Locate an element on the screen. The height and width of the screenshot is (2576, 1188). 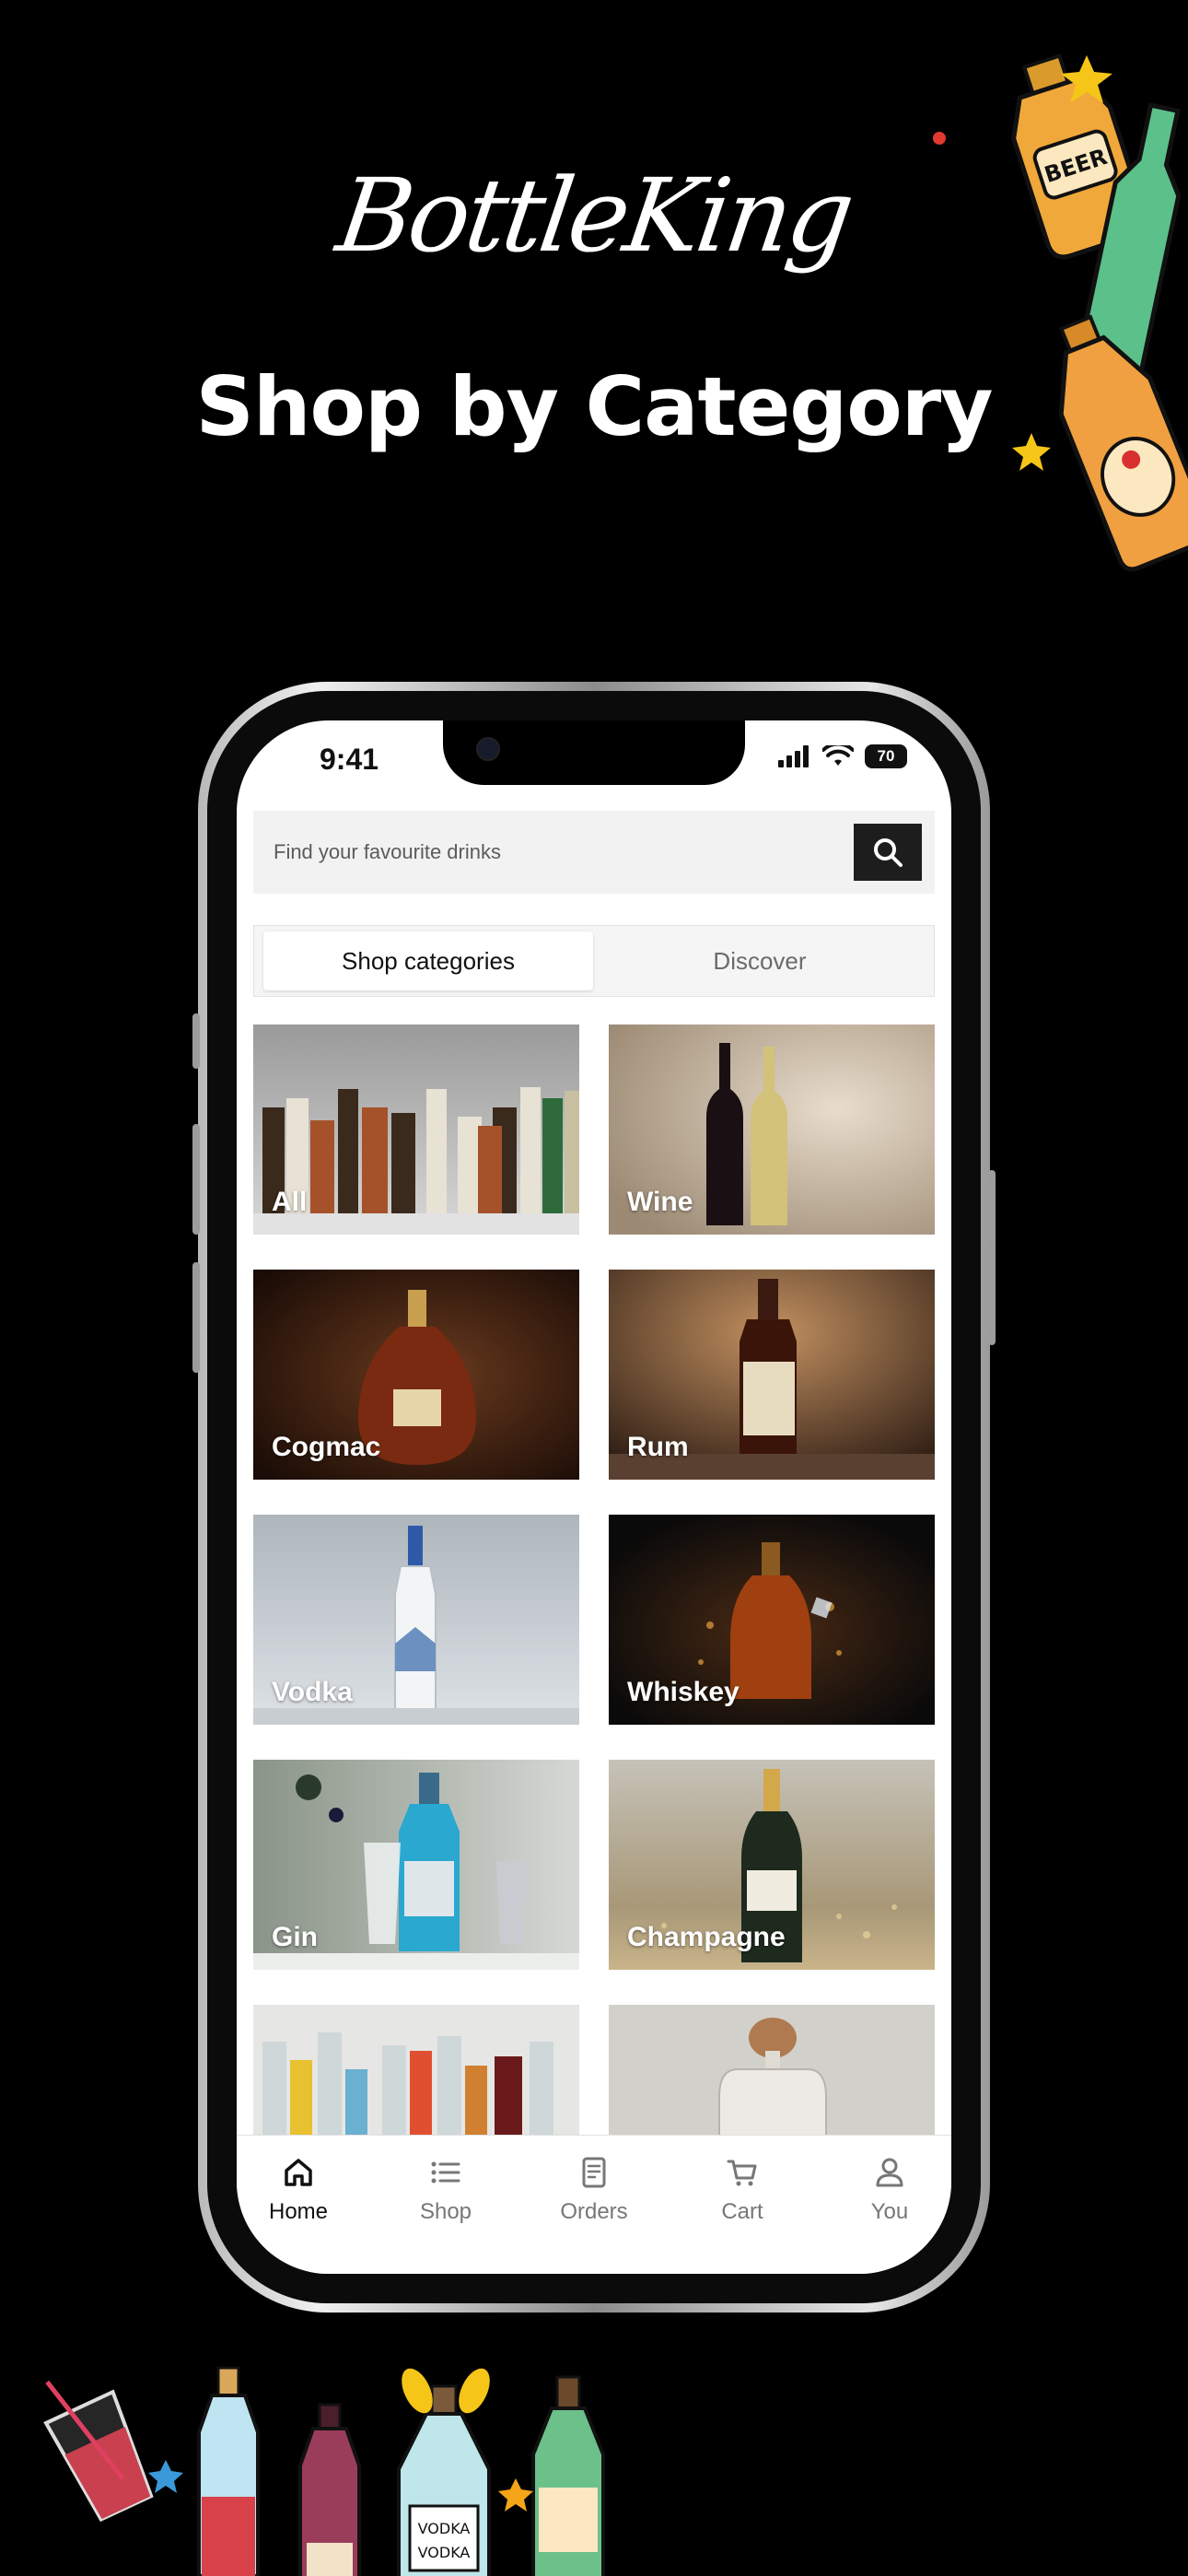
volume-up-button is located at coordinates (196, 1179).